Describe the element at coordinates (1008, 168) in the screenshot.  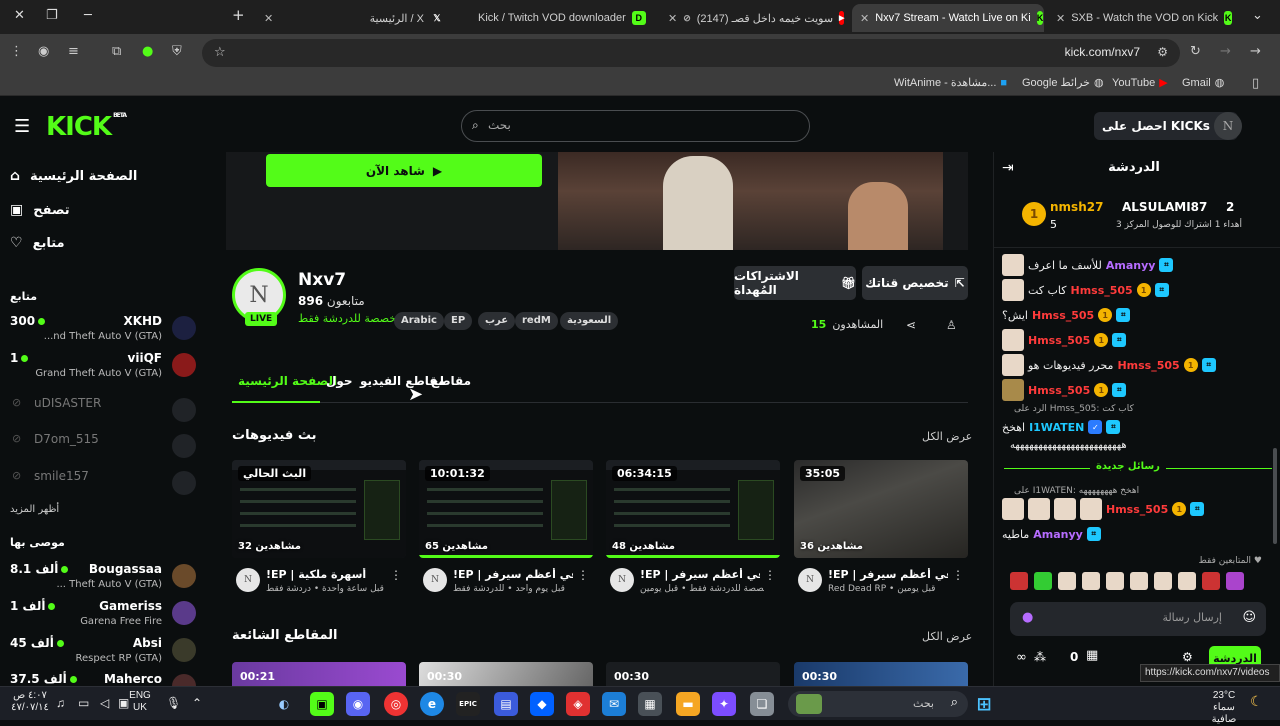
I see `collapse-chat-icon: ⇥` at that location.